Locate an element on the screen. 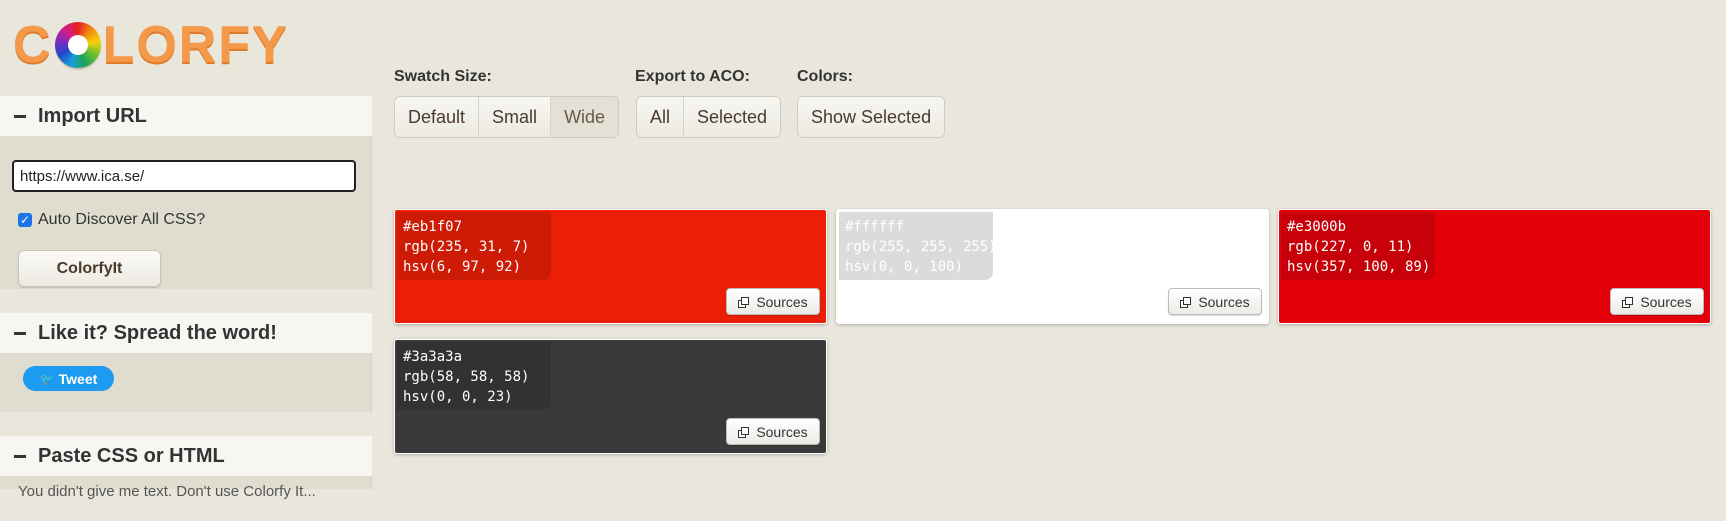  swatch-hsv: hsv(0, 0, 100) is located at coordinates (904, 267).